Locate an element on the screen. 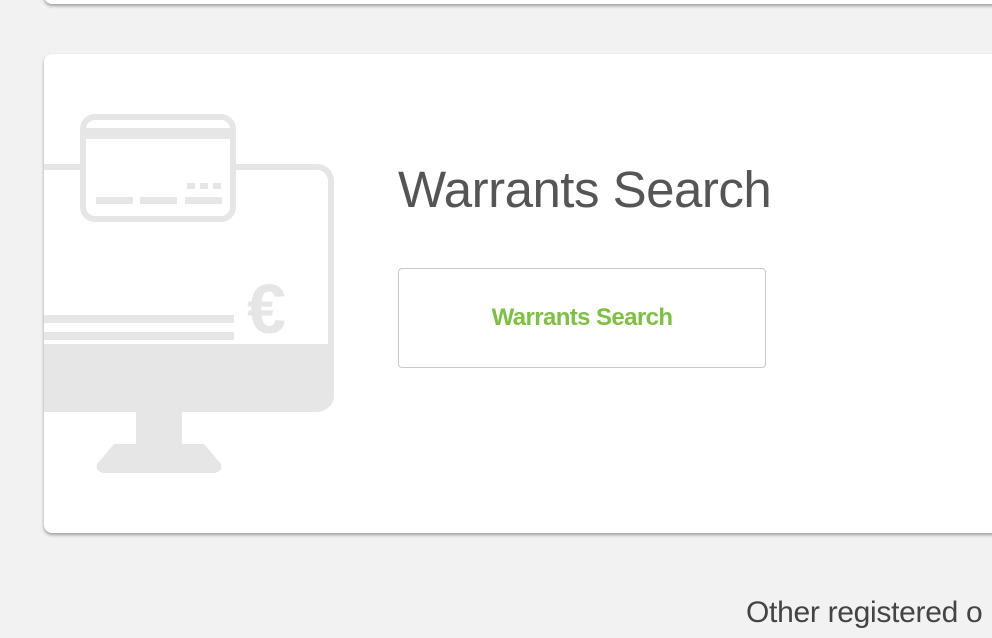 This screenshot has width=992, height=638. previous-card is located at coordinates (518, 2).